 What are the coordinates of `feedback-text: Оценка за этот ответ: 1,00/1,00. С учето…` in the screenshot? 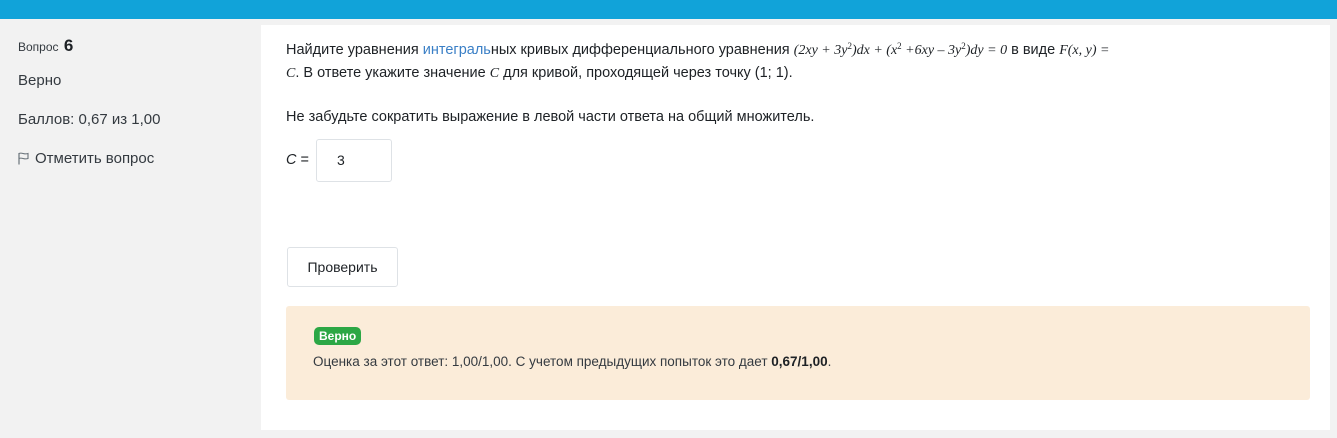 It's located at (572, 361).